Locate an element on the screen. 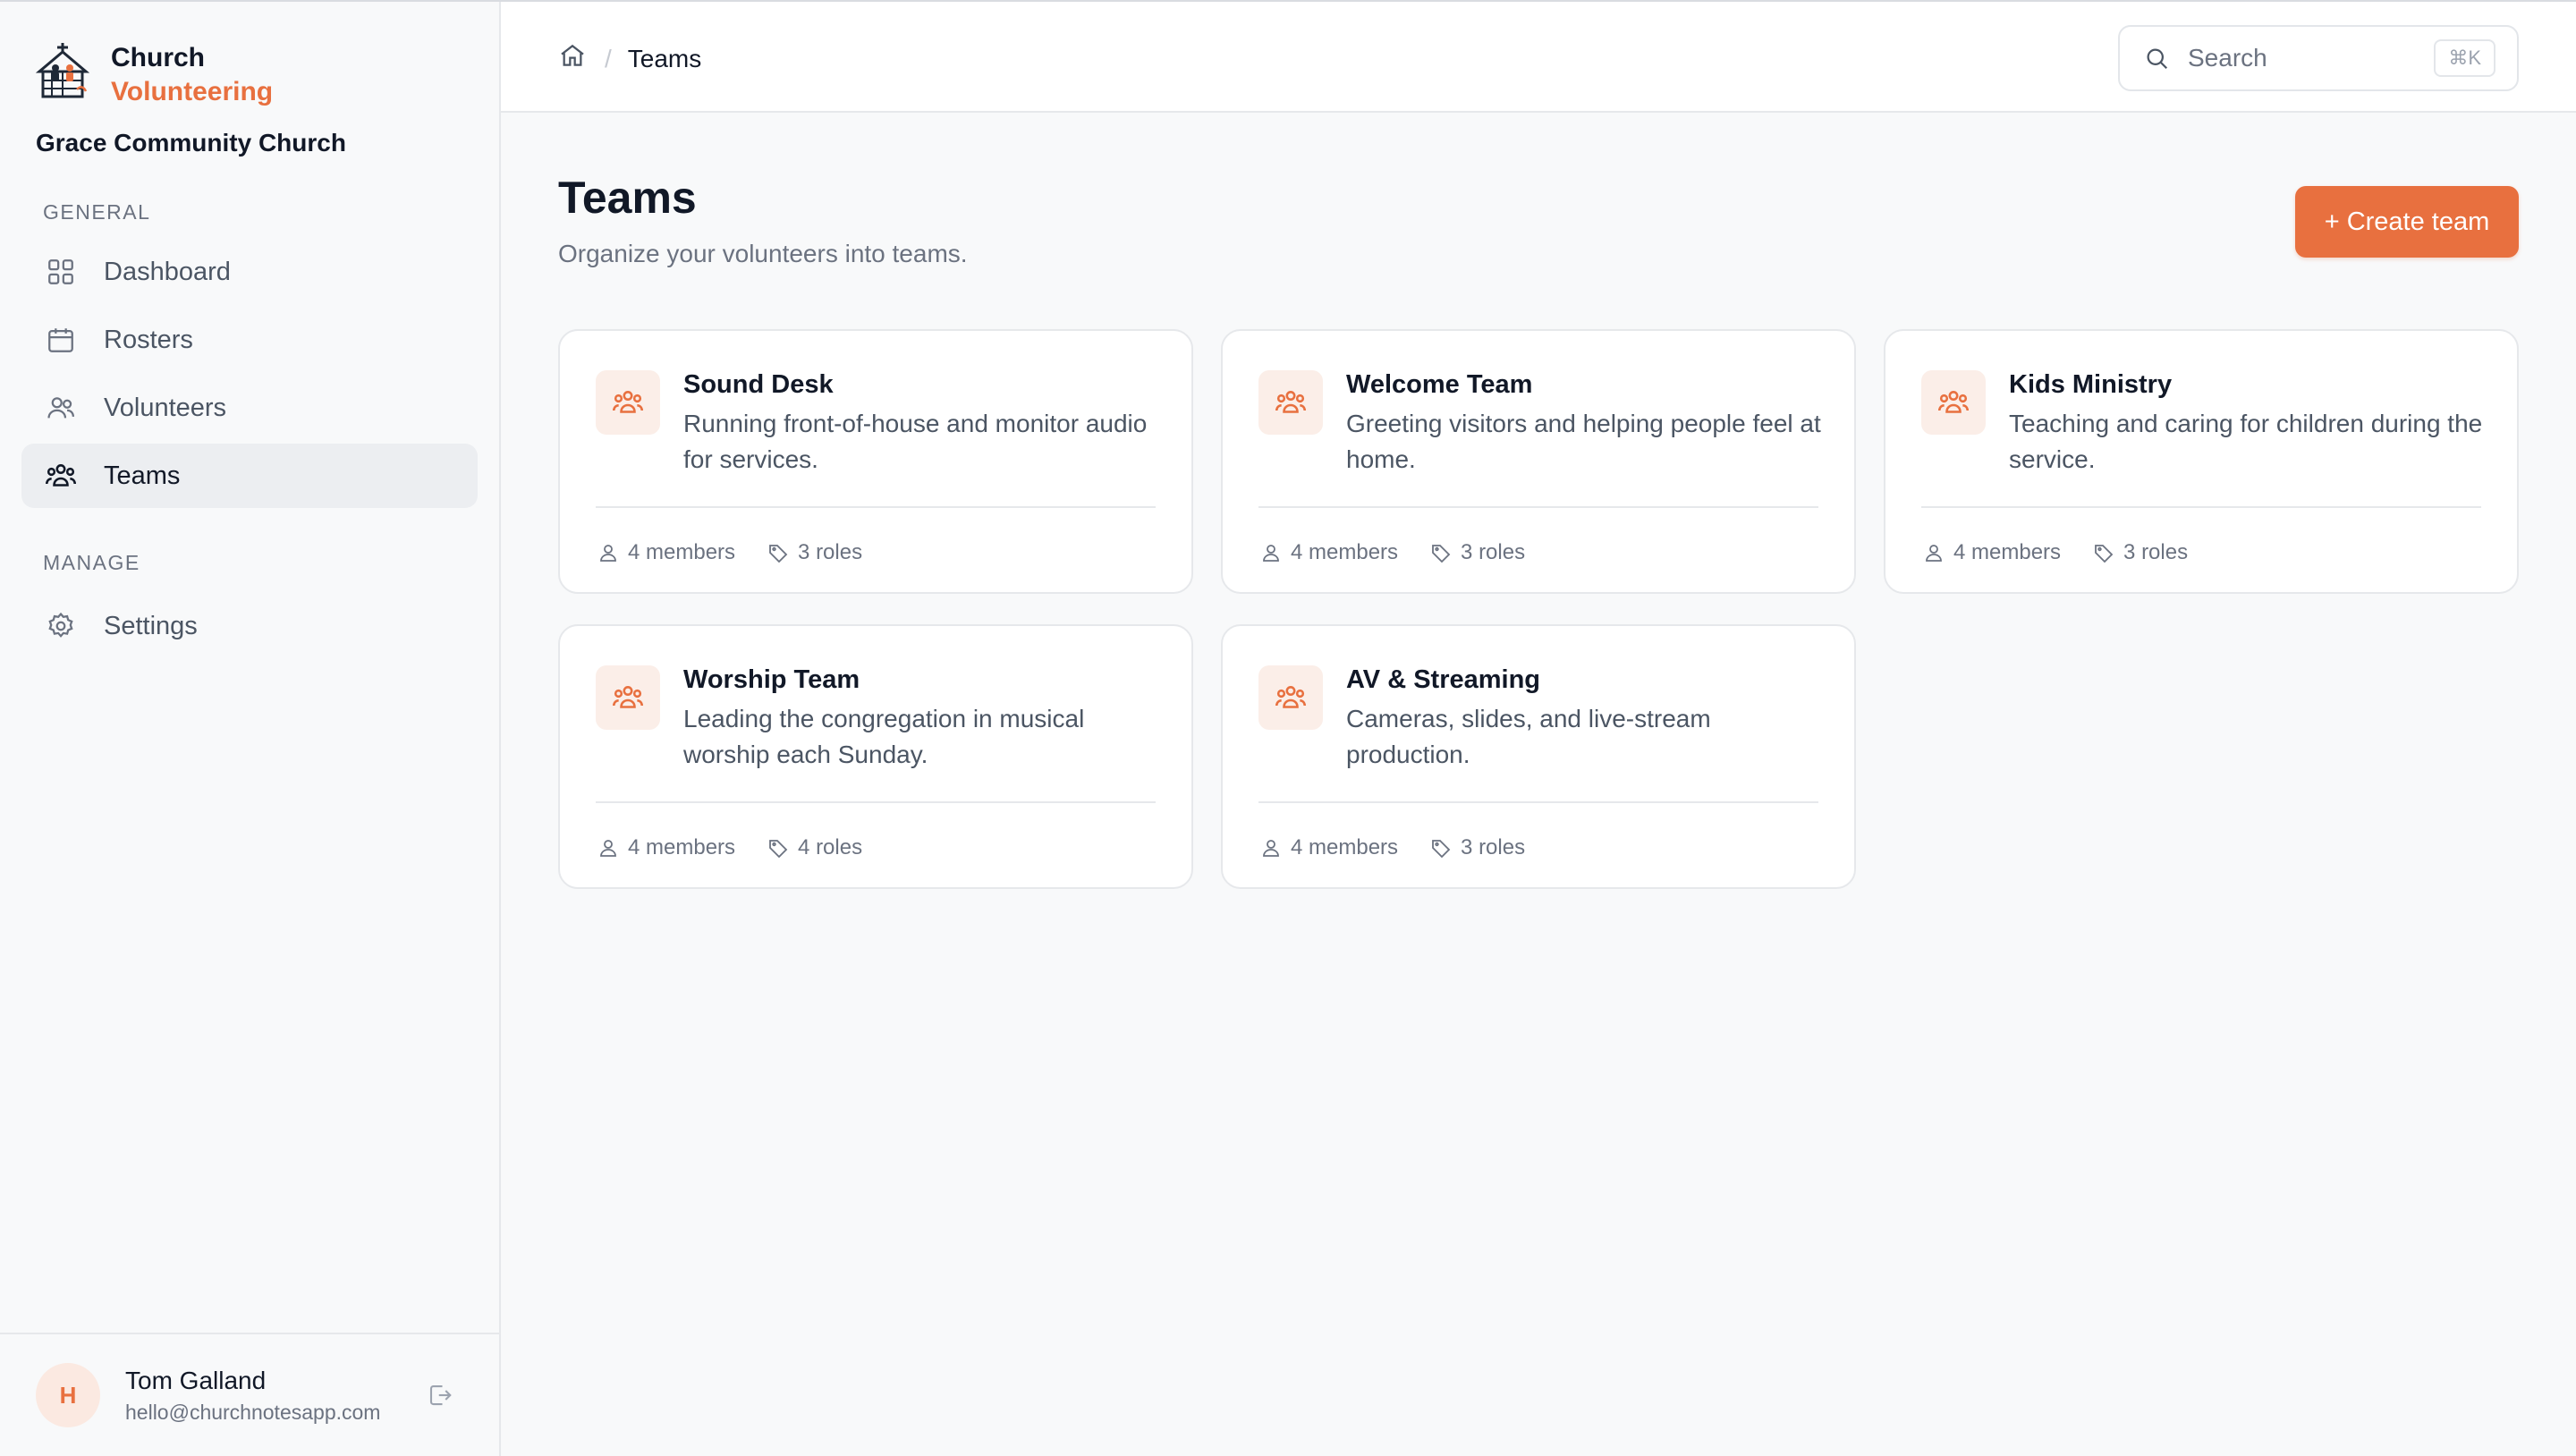 This screenshot has height=1456, width=2576. breadcrumb-current: Teams is located at coordinates (664, 58).